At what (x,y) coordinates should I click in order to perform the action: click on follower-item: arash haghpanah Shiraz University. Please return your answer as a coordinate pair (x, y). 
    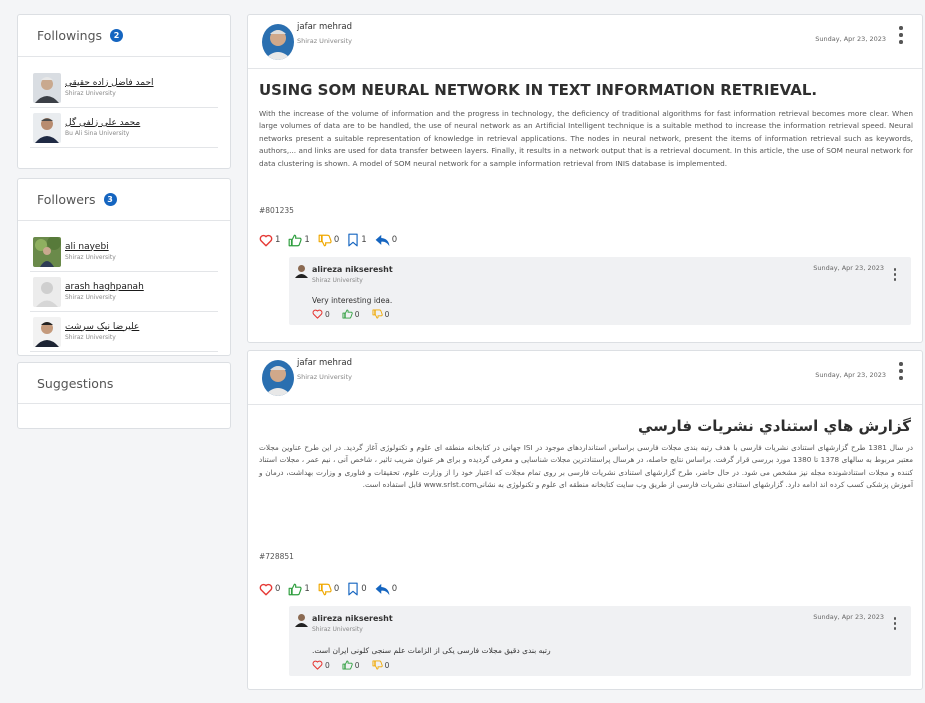
    Looking at the image, I should click on (124, 292).